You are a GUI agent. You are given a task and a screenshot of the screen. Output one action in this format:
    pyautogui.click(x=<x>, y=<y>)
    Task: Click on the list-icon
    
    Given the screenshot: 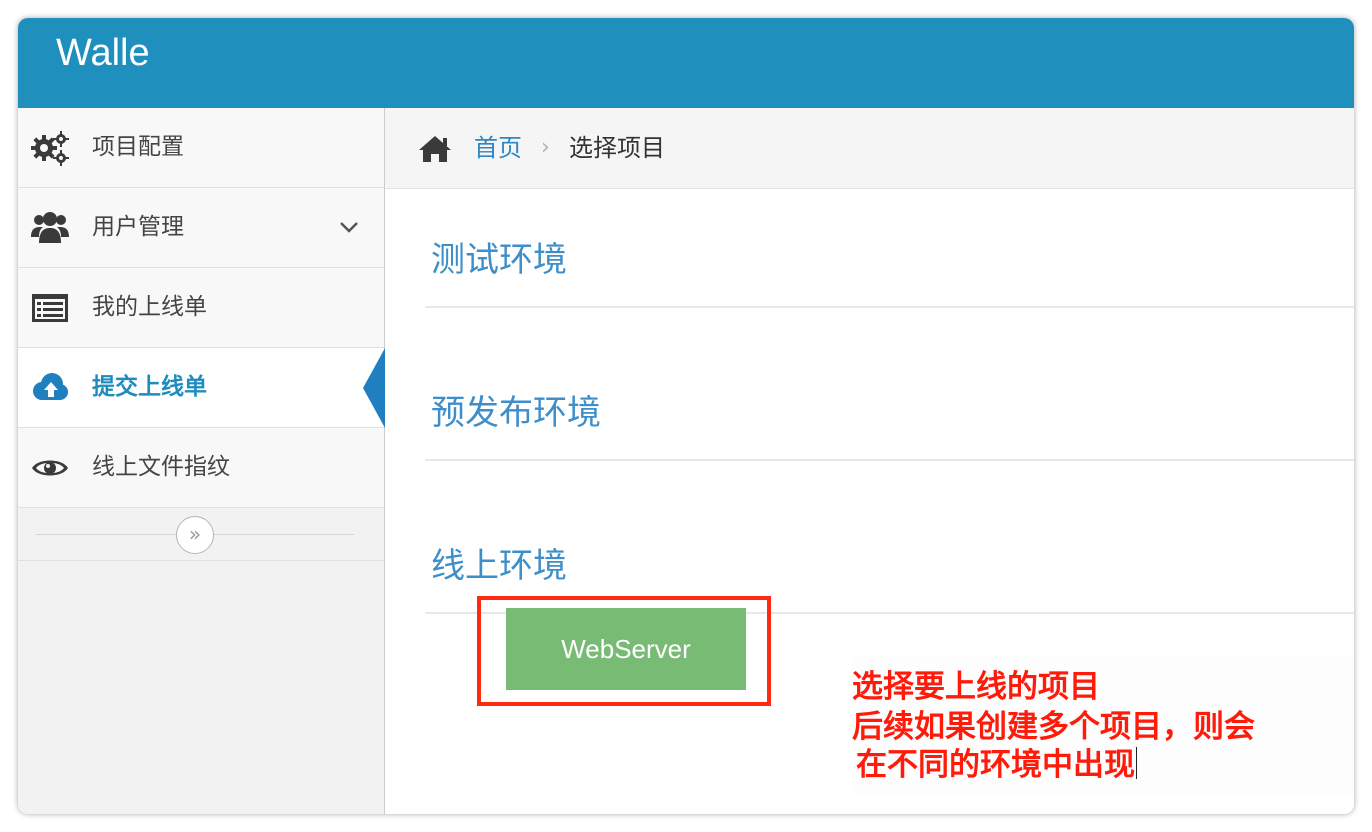 What is the action you would take?
    pyautogui.click(x=50, y=308)
    